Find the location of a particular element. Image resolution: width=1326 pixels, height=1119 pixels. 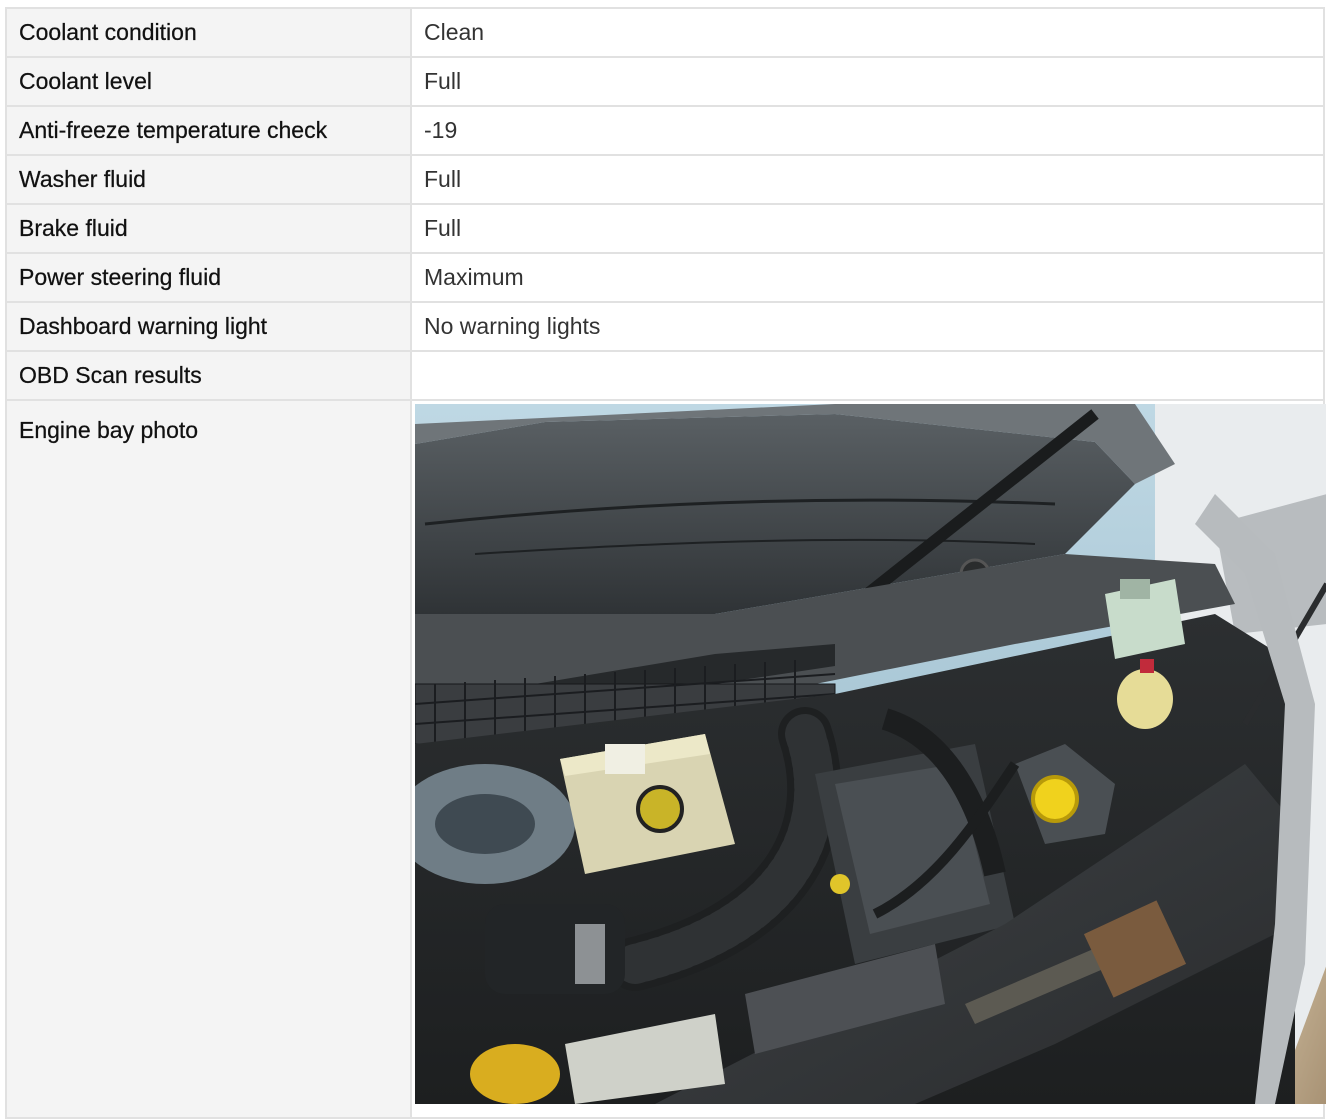

table-row: Anti-freeze temperature check -19 is located at coordinates (665, 130).